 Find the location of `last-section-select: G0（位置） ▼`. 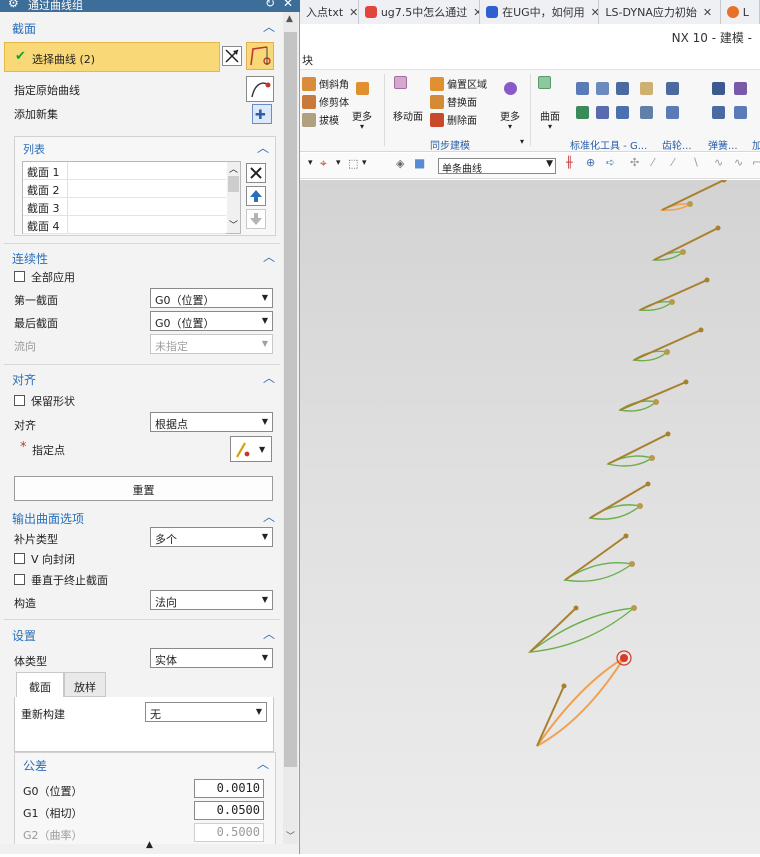

last-section-select: G0（位置） ▼ is located at coordinates (211, 321).